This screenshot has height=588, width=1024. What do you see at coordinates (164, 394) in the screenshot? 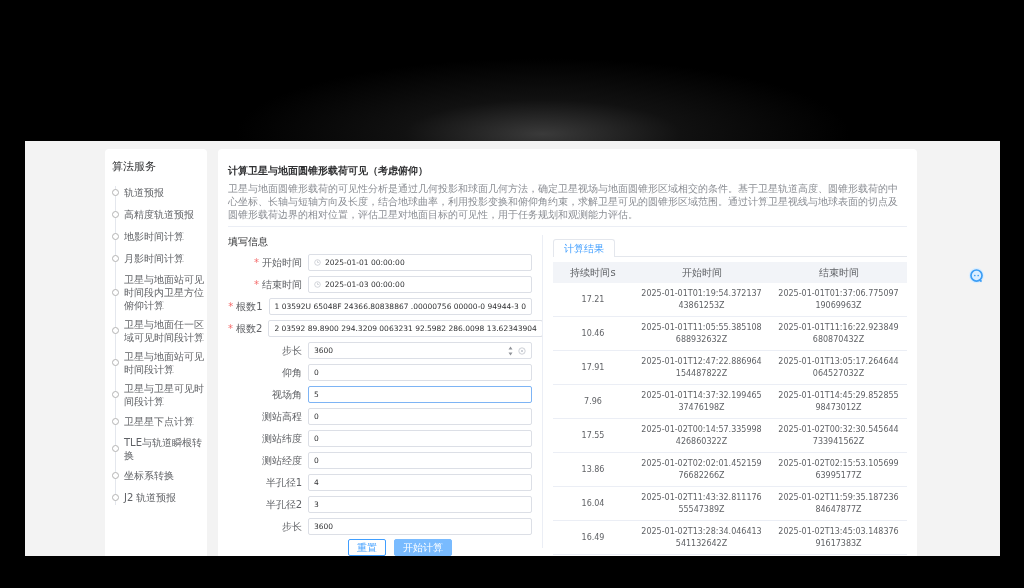
I see `sidebar-item: 卫星与卫星可见时间段计算` at bounding box center [164, 394].